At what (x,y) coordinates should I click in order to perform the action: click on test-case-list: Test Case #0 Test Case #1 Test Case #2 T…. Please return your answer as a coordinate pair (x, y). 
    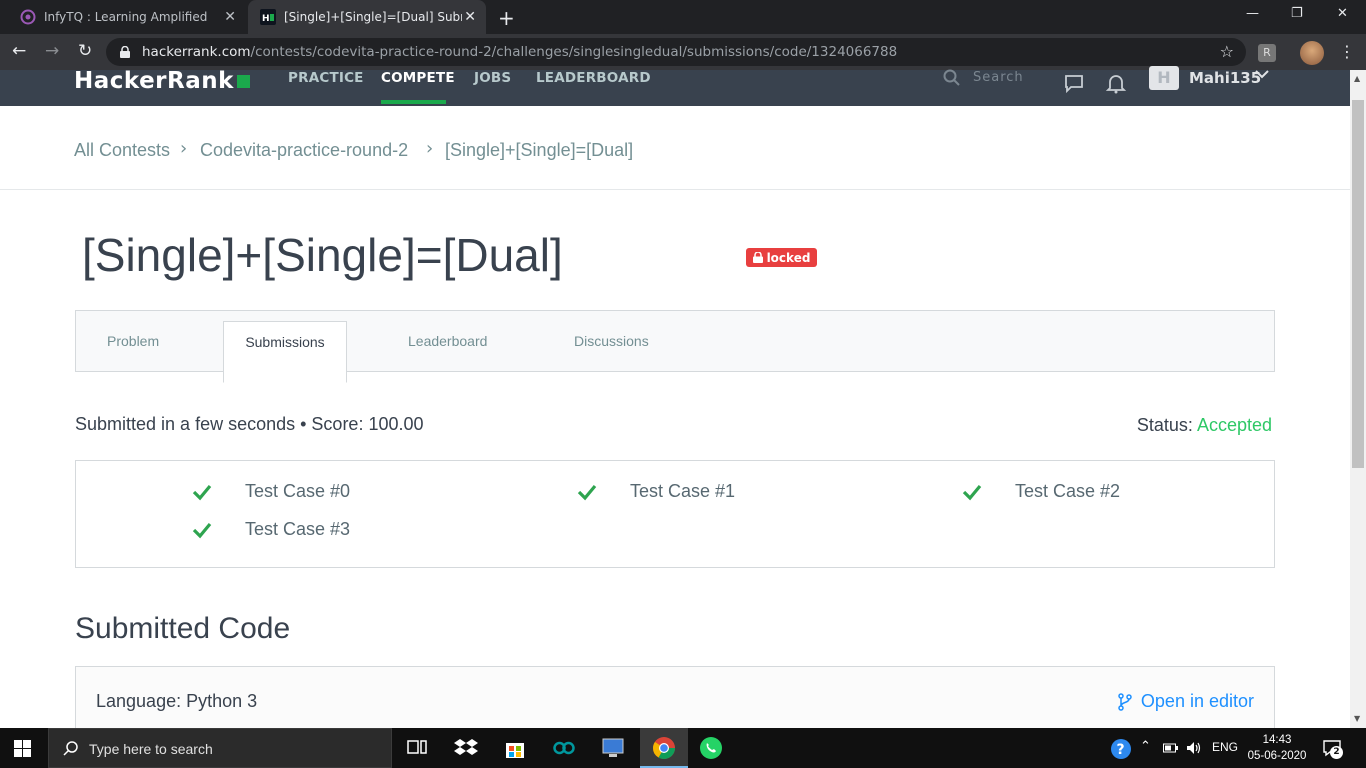
    Looking at the image, I should click on (675, 514).